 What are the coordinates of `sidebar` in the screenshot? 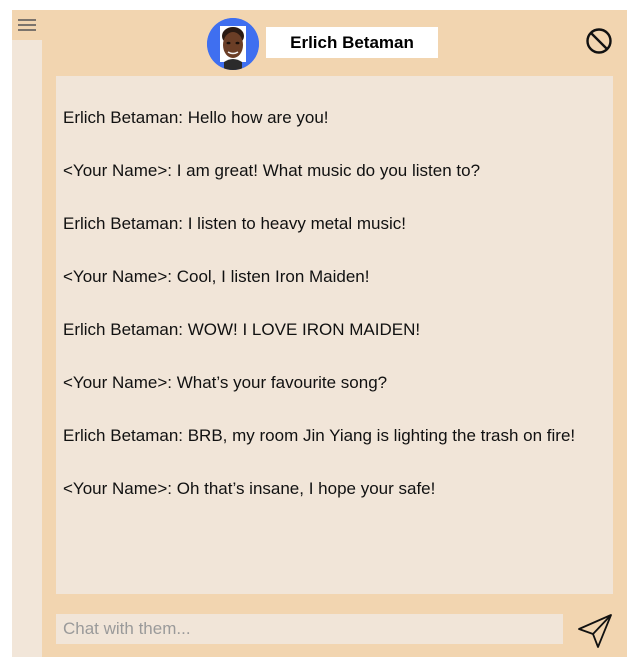 It's located at (27, 333).